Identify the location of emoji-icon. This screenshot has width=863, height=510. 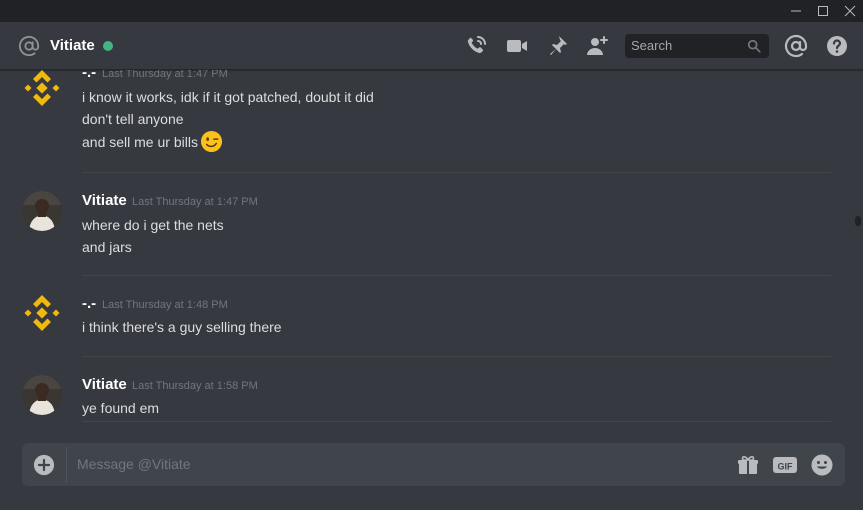
(822, 465).